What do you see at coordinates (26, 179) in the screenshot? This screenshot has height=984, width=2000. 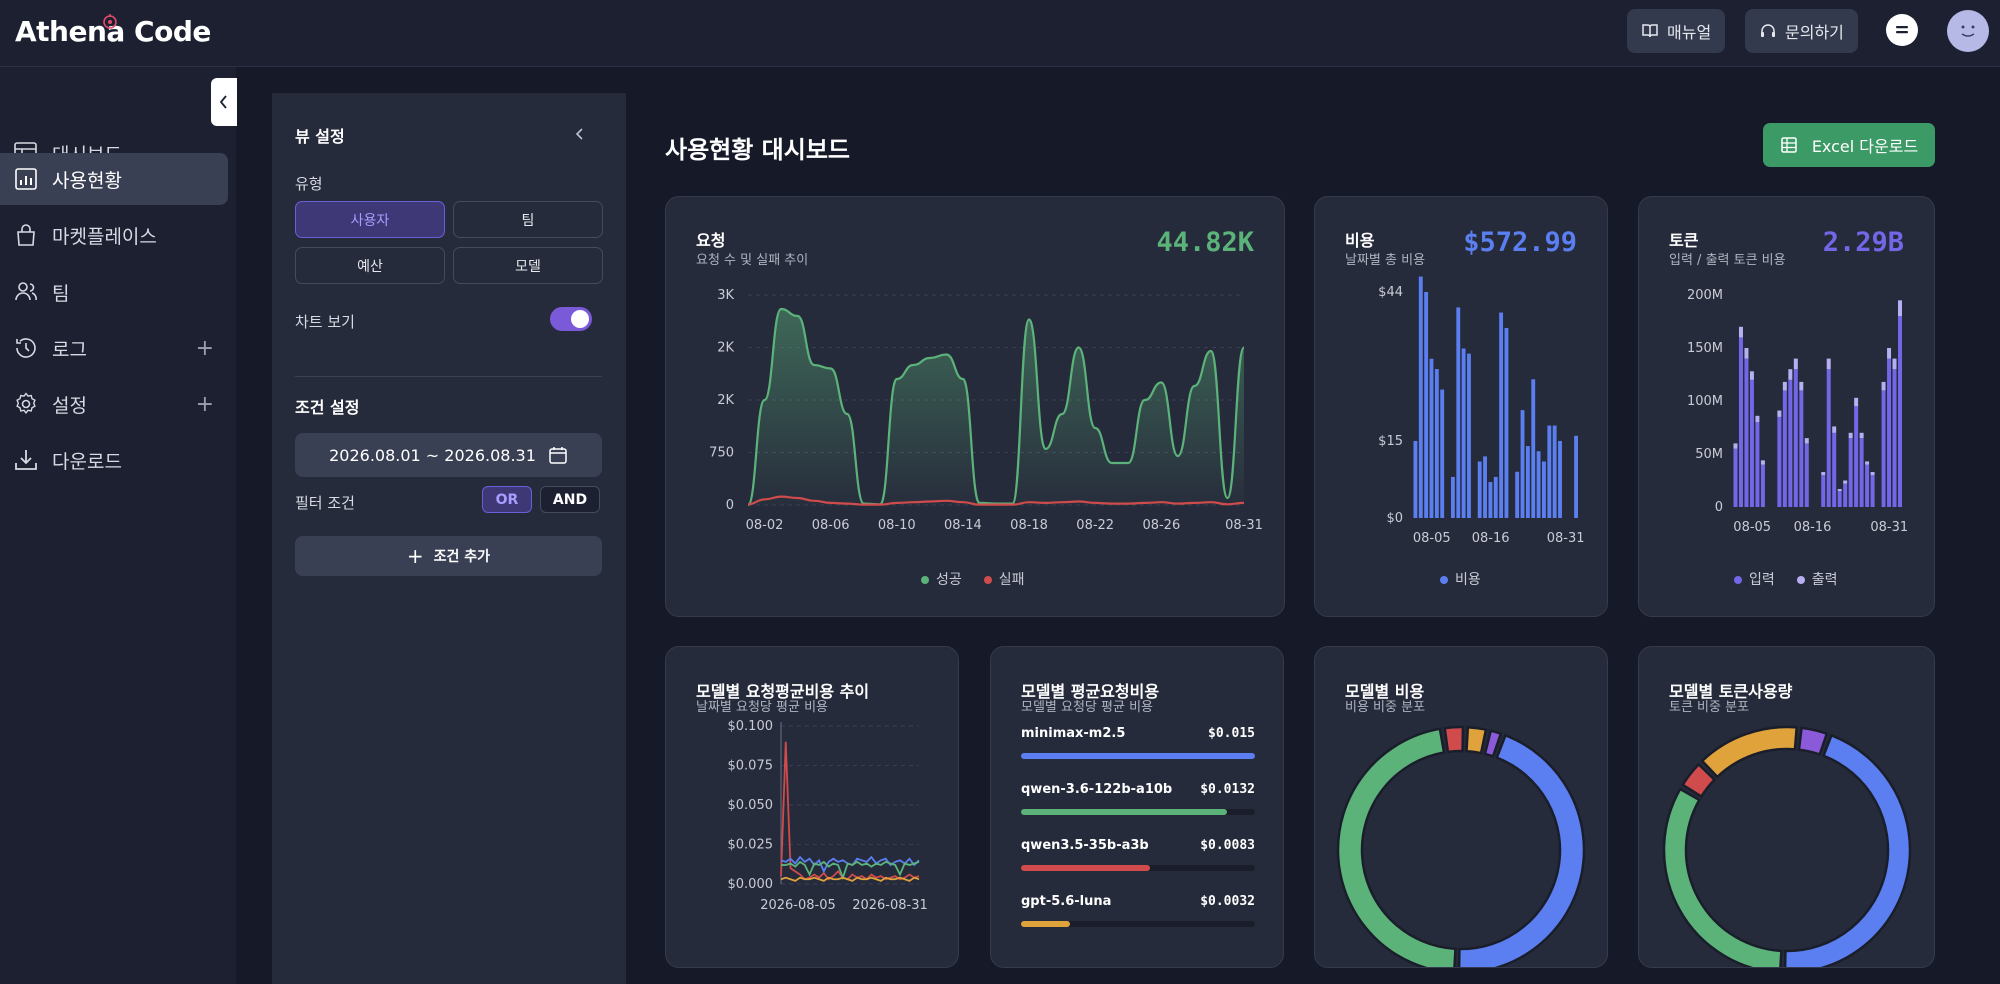 I see `bar-chart-icon` at bounding box center [26, 179].